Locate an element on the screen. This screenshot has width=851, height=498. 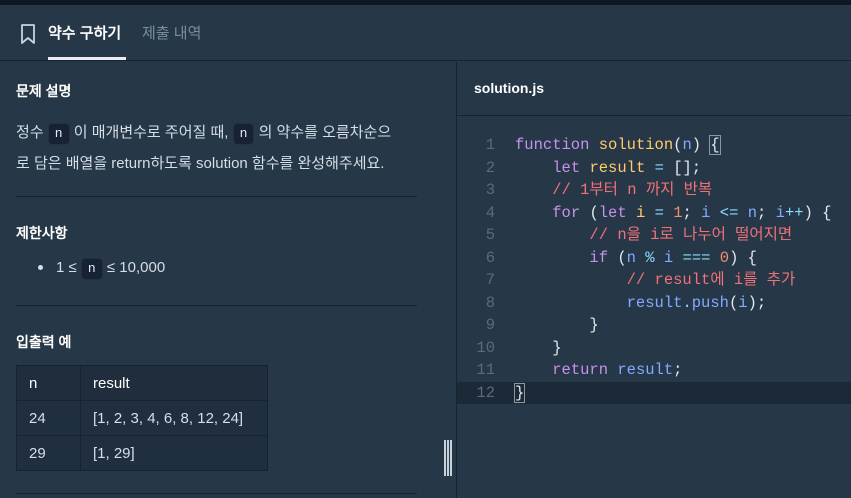
line-number: 3 is located at coordinates (490, 190).